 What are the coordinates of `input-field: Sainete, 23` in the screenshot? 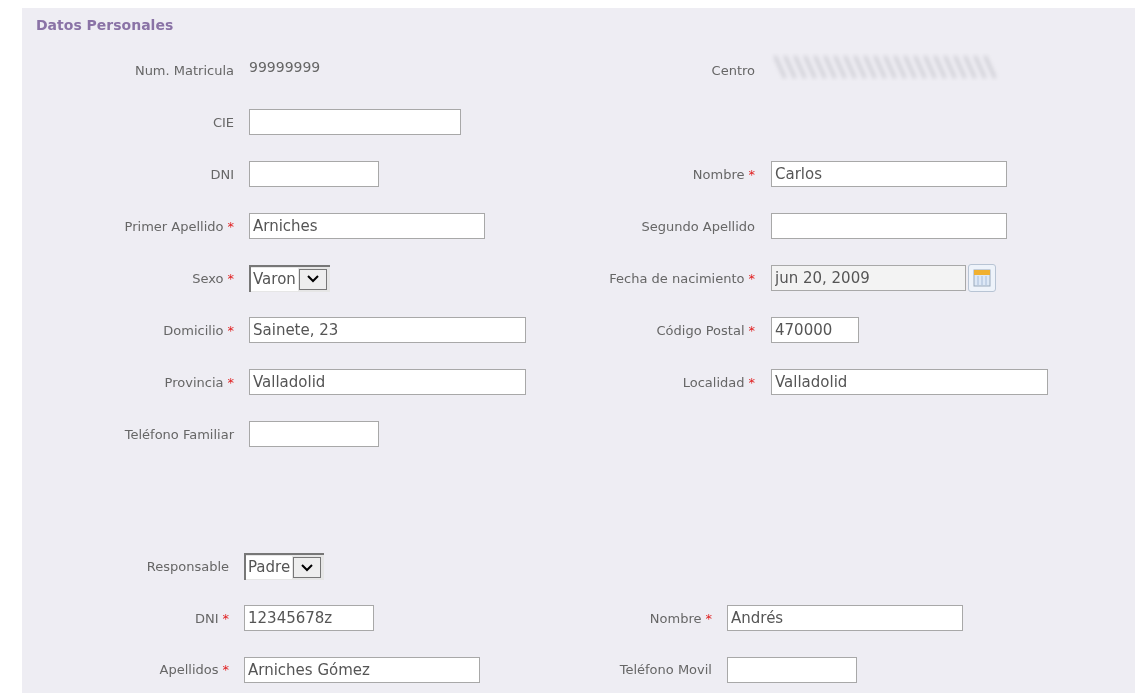 It's located at (387, 330).